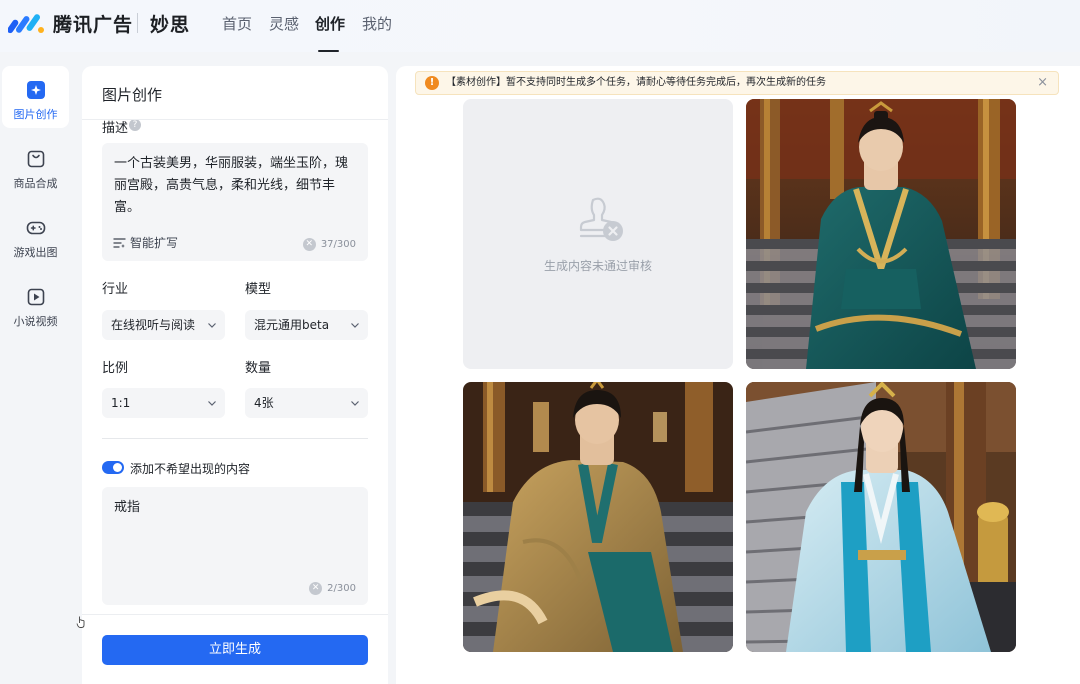  I want to click on sidebar-item-product-compose: 商品合成, so click(35, 166).